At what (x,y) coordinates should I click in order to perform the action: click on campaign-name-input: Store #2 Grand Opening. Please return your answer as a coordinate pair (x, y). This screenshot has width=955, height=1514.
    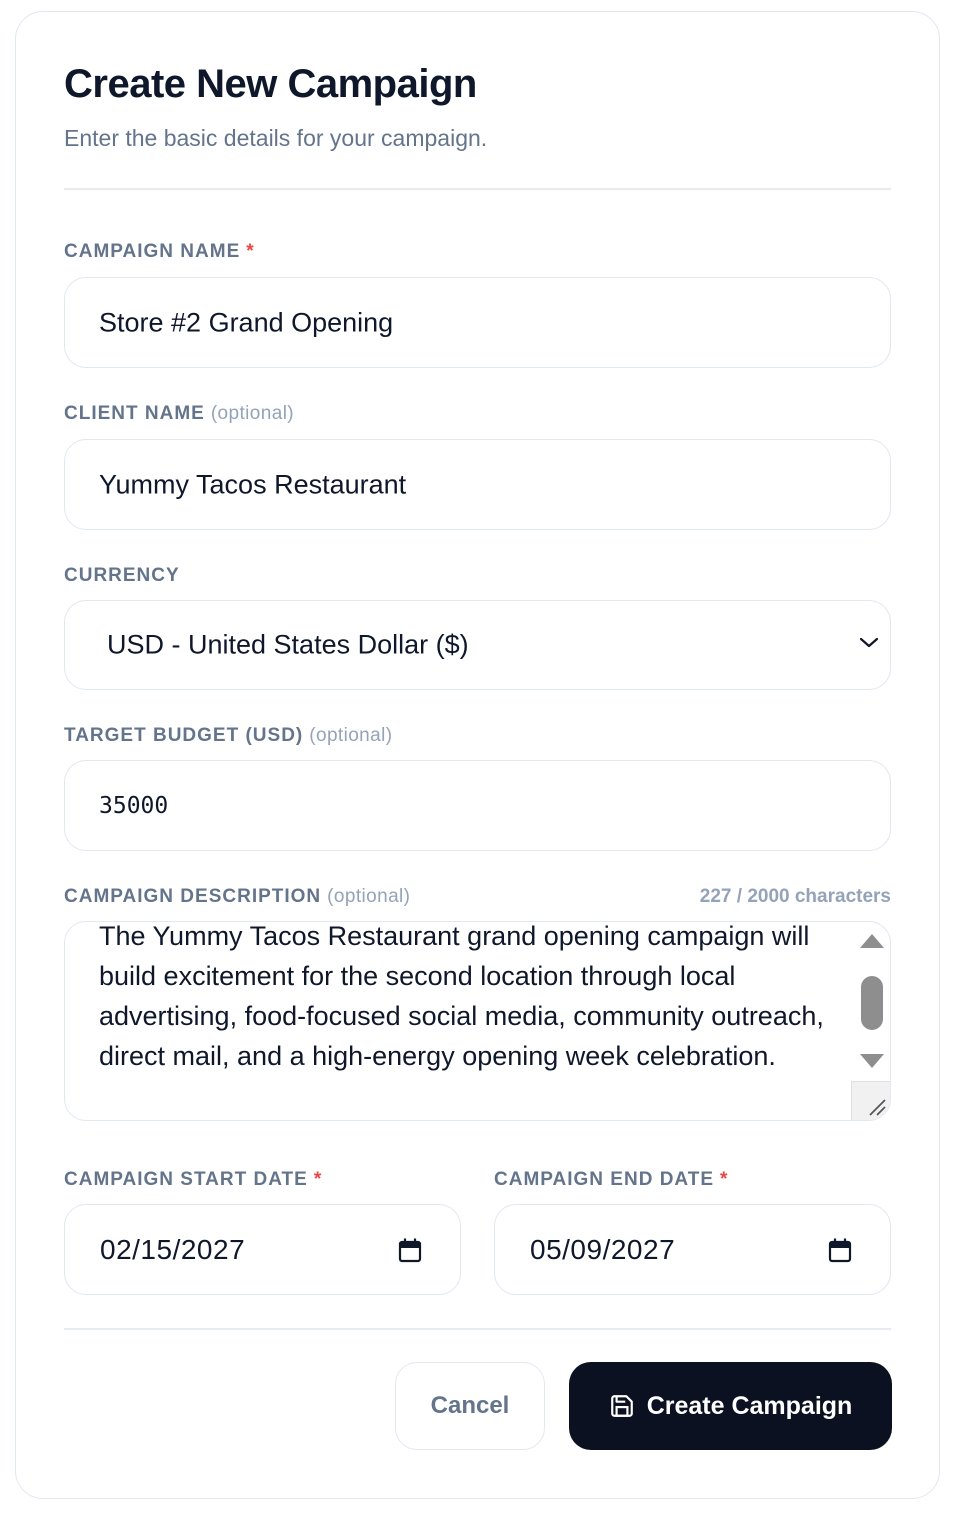
    Looking at the image, I should click on (477, 322).